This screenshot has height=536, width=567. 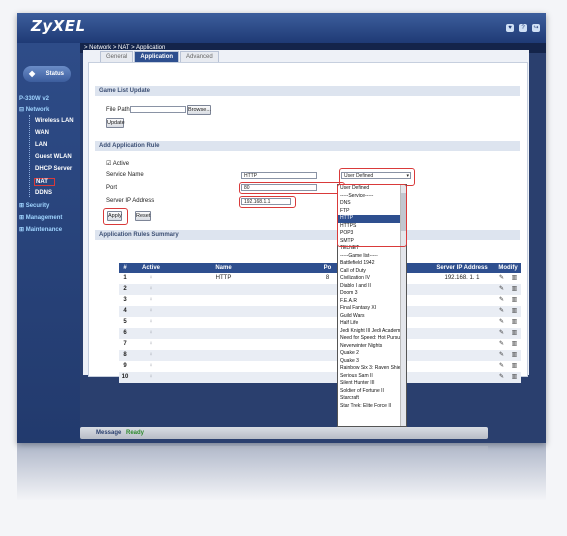 I want to click on sidebar-item-nat: NAT, so click(x=44, y=182).